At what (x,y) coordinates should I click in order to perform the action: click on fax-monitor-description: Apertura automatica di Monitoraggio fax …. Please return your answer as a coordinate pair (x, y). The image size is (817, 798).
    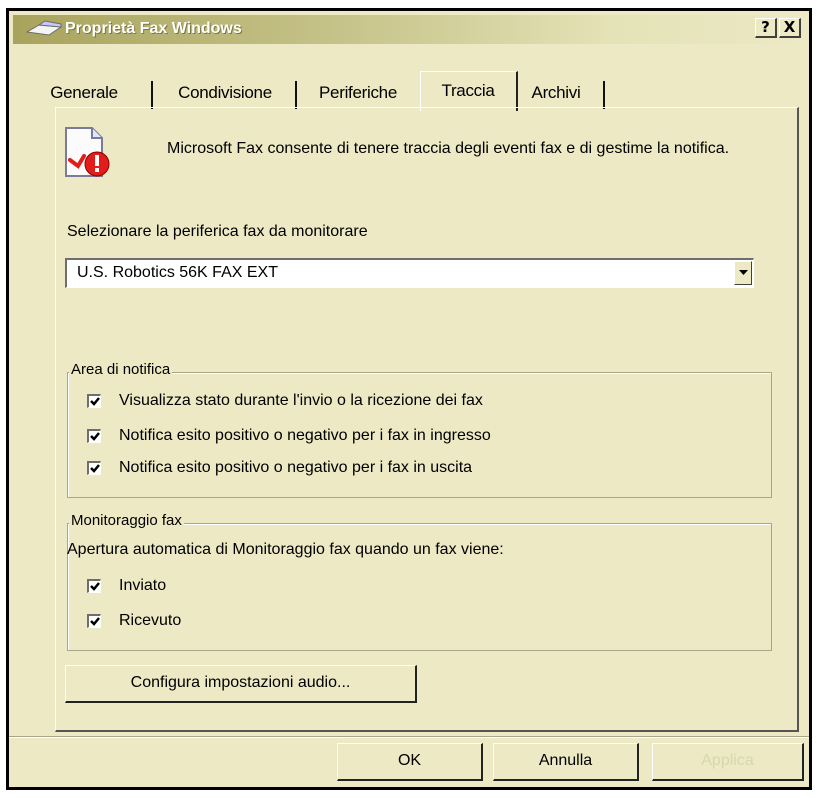
    Looking at the image, I should click on (285, 549).